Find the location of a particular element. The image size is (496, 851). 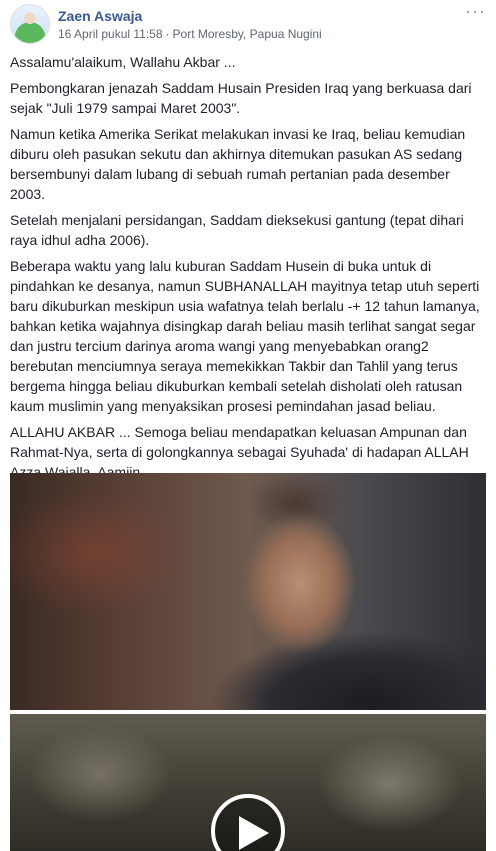

avatar is located at coordinates (30, 24).